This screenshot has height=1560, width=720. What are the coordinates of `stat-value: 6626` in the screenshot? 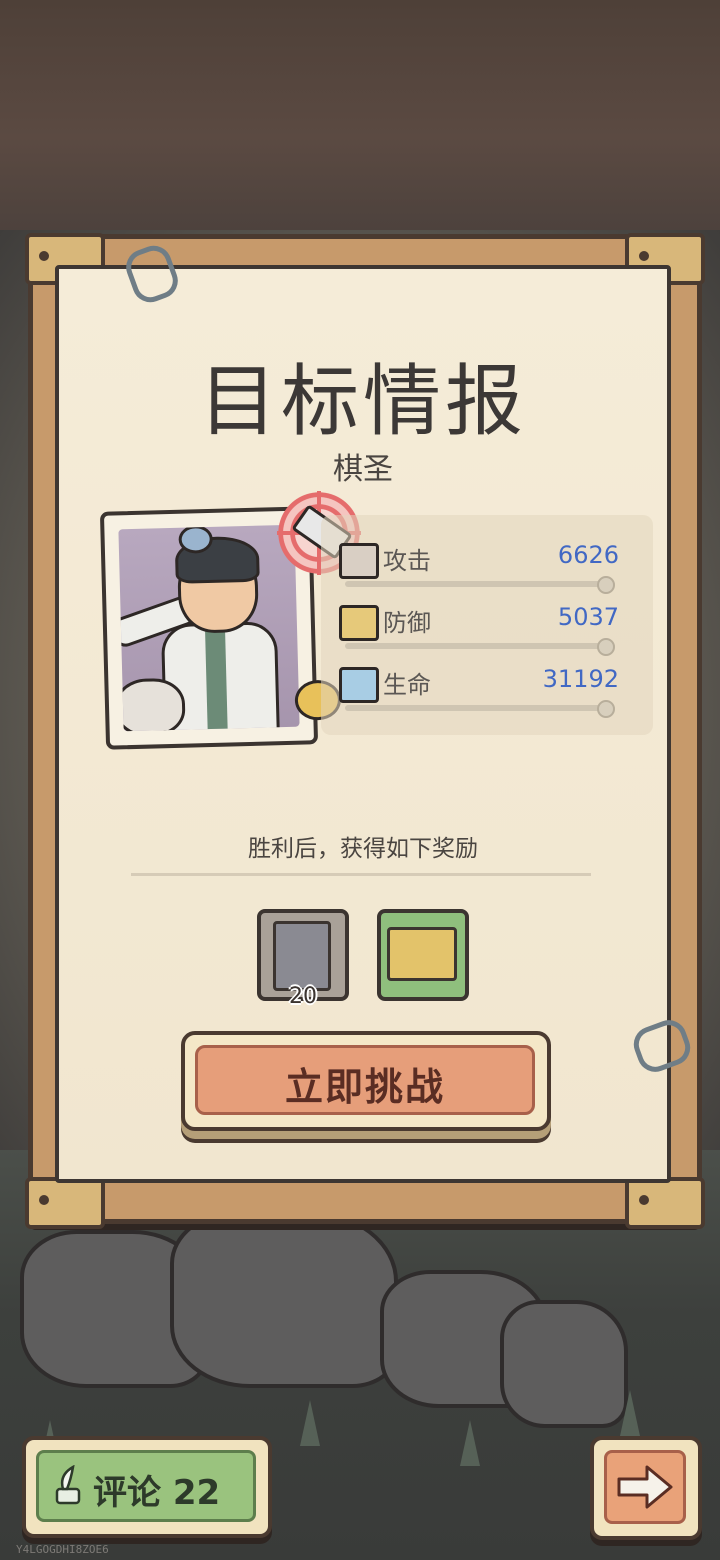 It's located at (588, 555).